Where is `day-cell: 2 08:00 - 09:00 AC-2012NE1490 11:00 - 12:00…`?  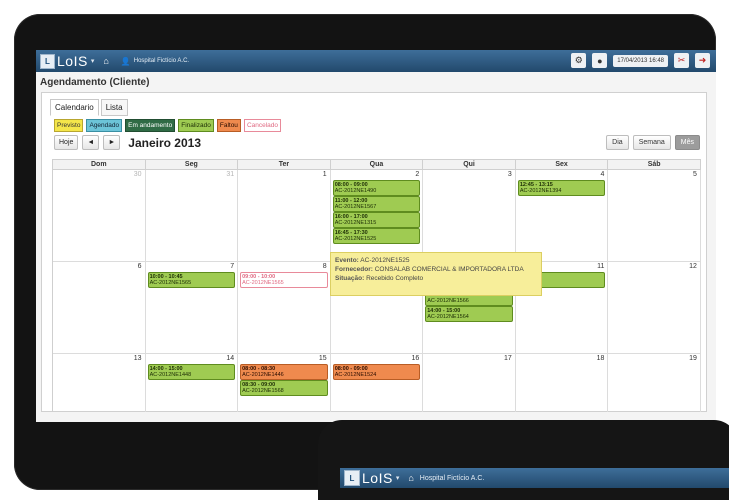
day-cell: 2 08:00 - 09:00 AC-2012NE1490 11:00 - 12:00… is located at coordinates (377, 216).